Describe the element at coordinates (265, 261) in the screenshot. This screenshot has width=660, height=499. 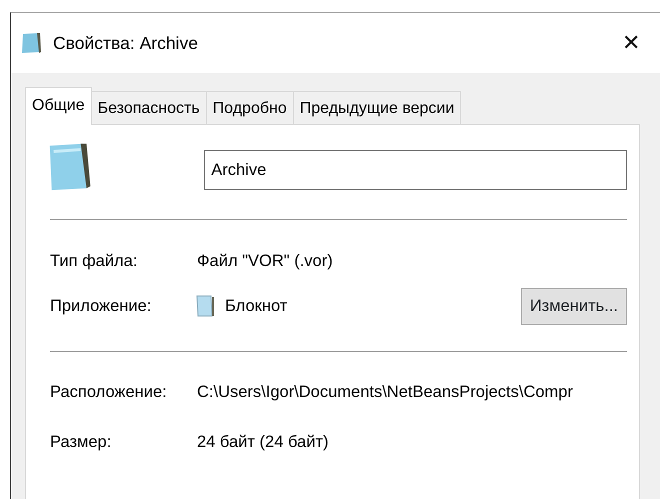
I see `field-value: Файл "VOR" (.vor)` at that location.